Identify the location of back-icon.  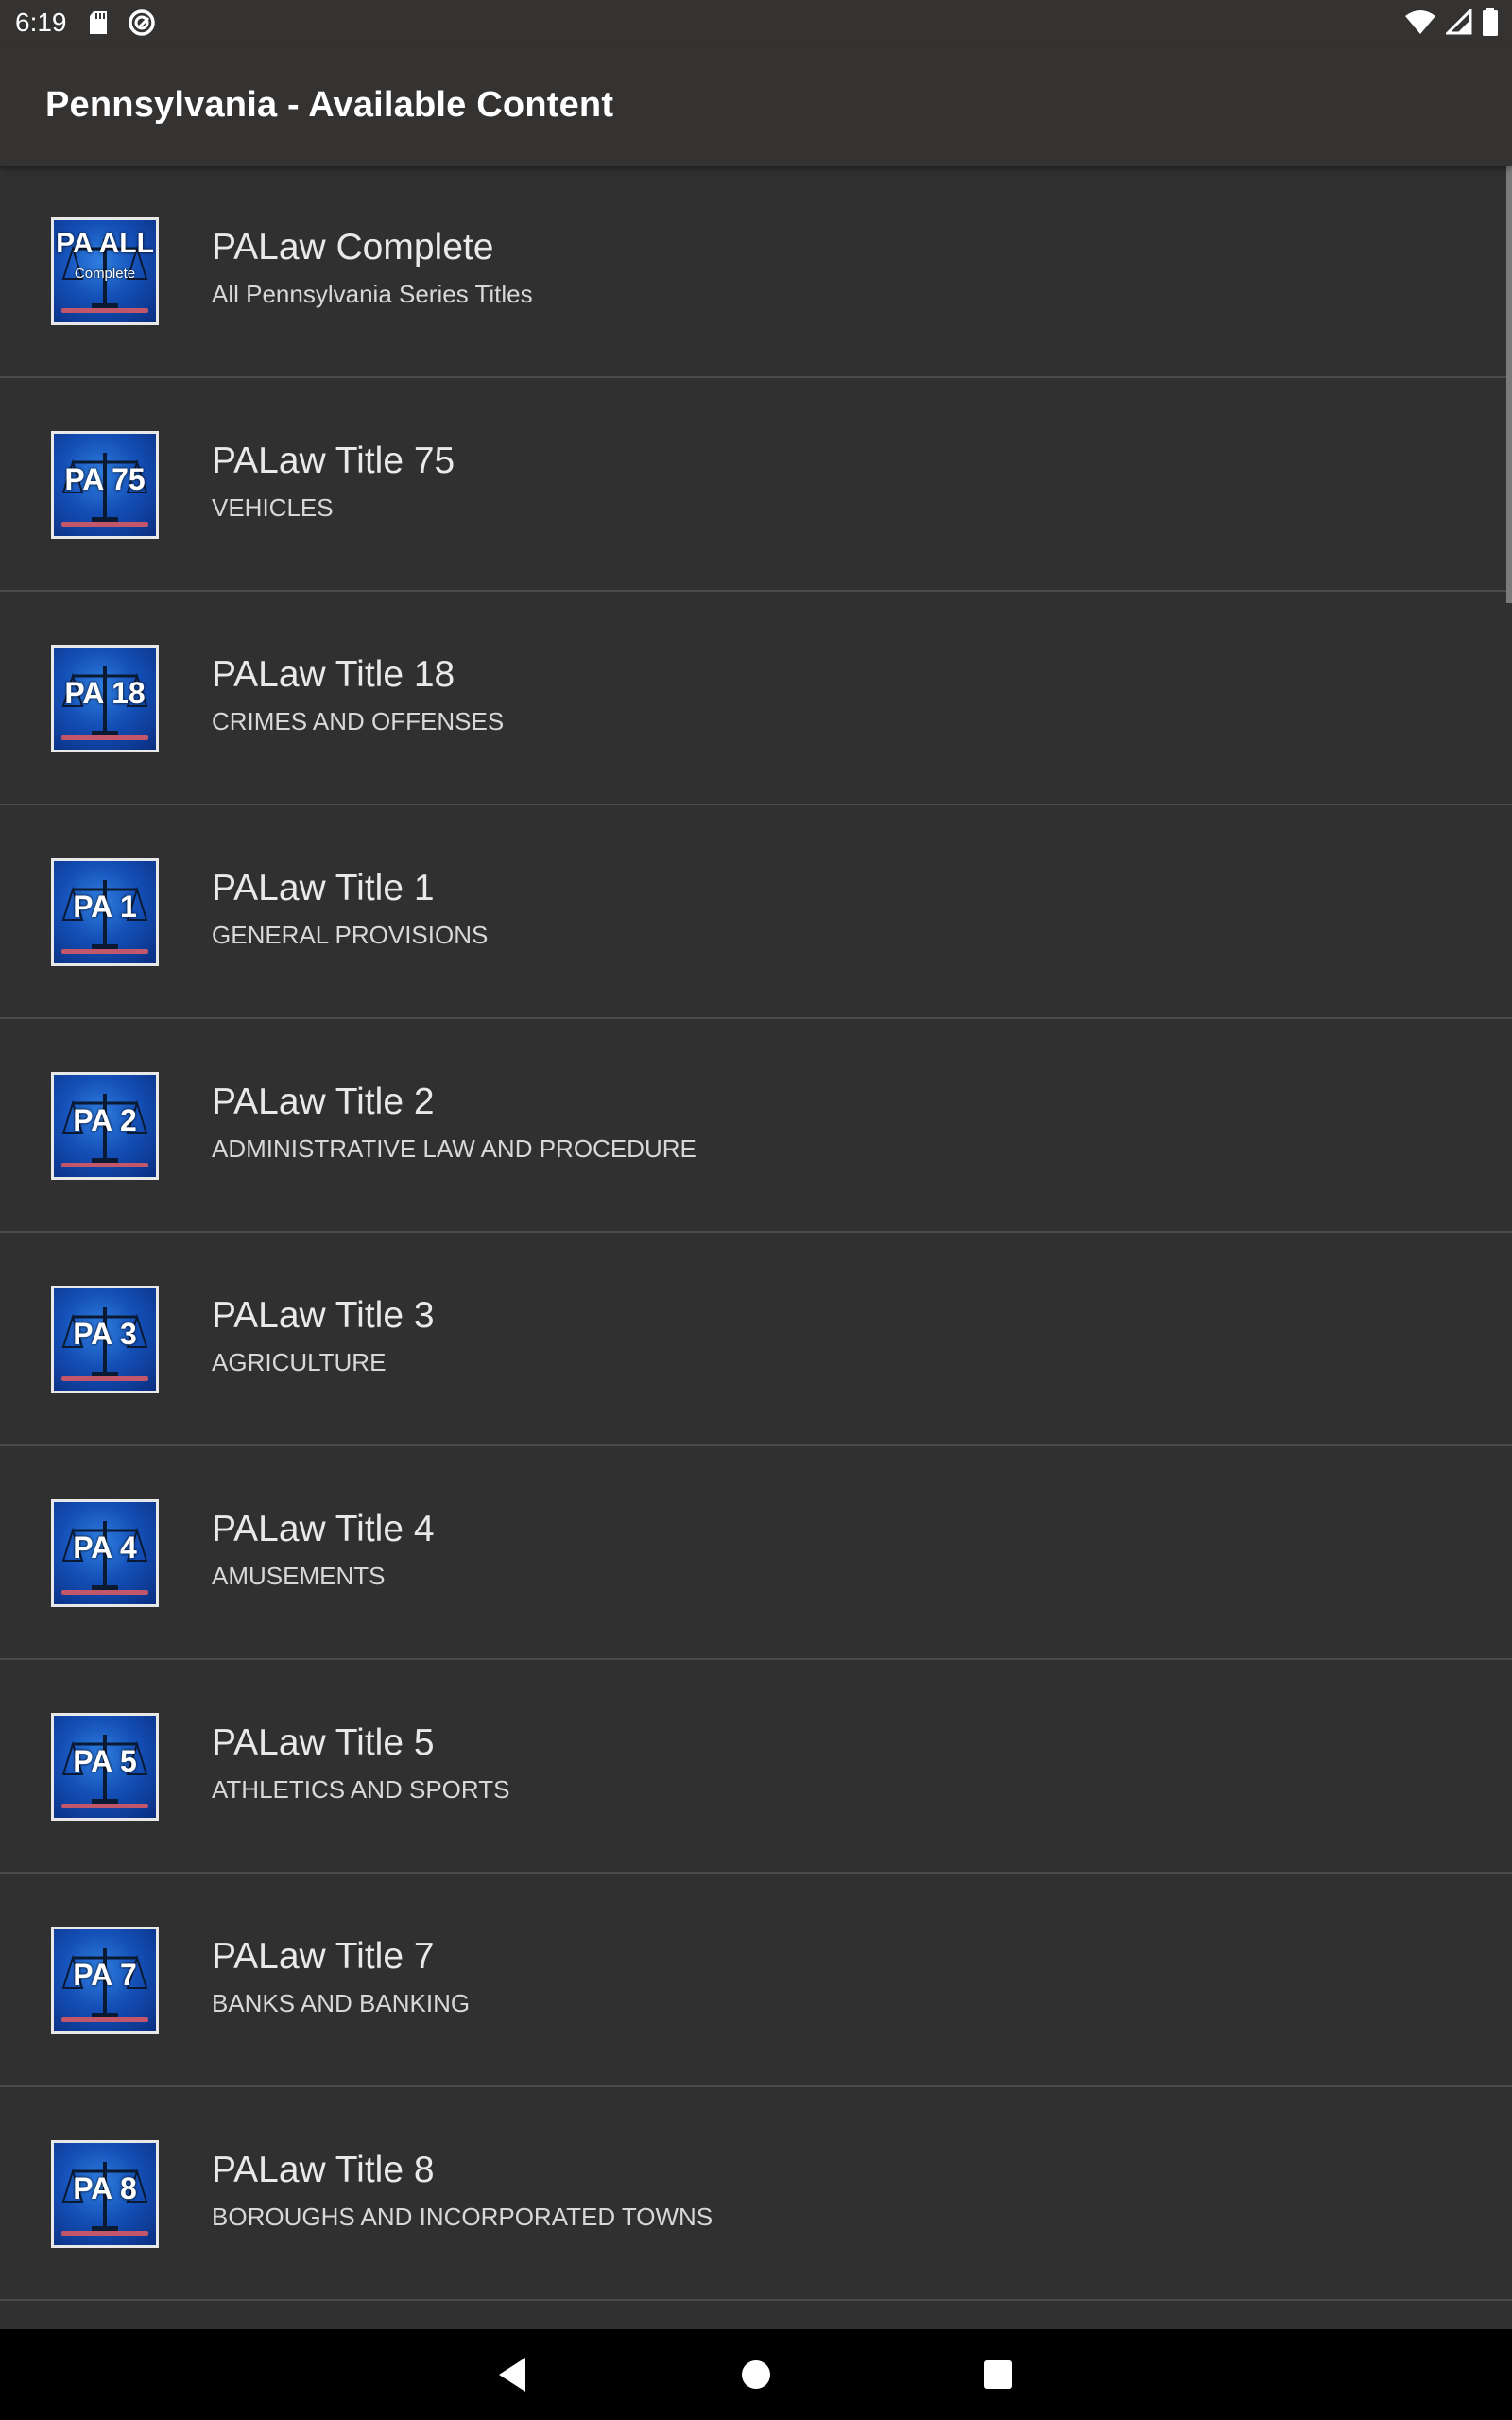
(514, 2374).